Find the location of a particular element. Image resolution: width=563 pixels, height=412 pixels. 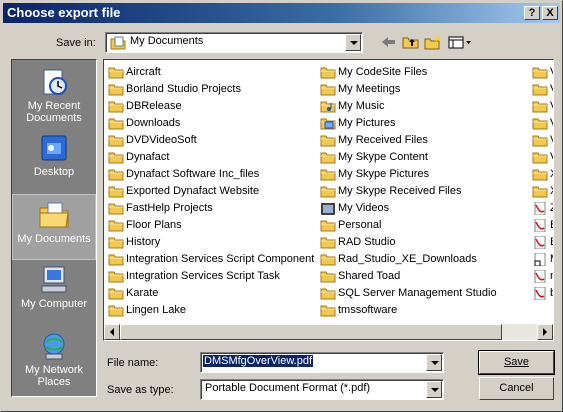

list-item: M is located at coordinates (542, 259).